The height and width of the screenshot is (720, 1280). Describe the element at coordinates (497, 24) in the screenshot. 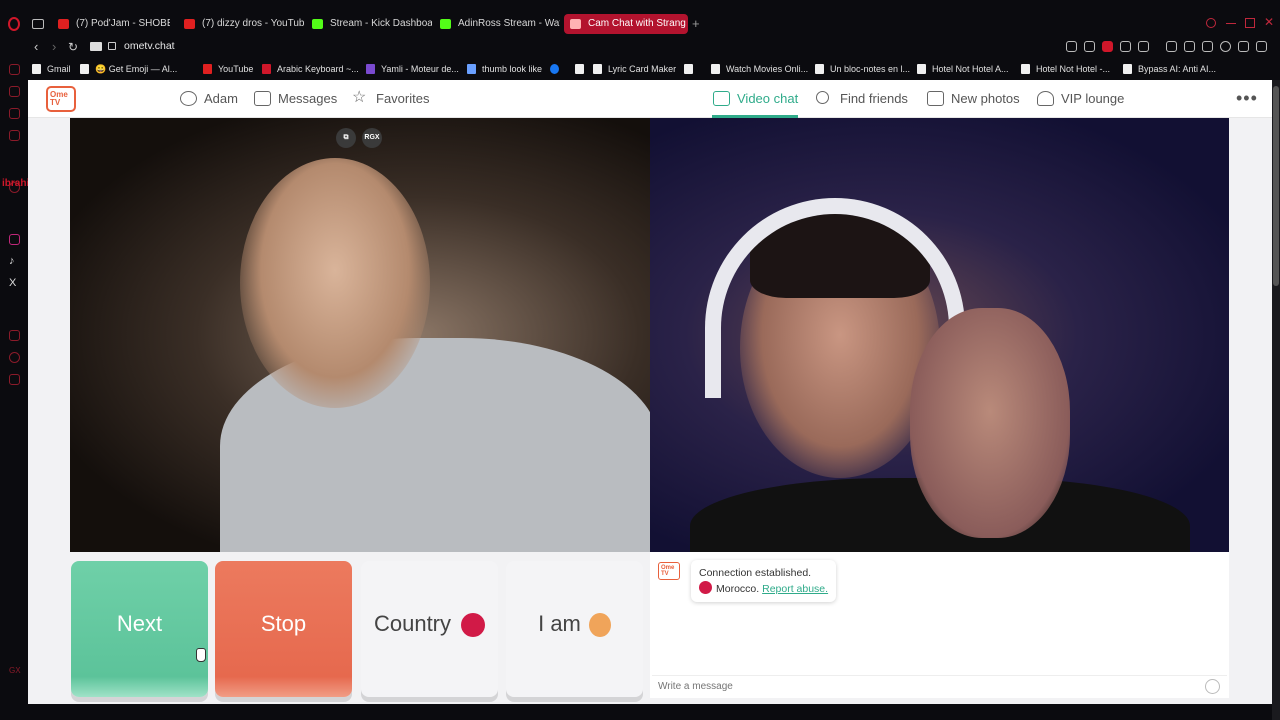

I see `browser-tab: AdinRoss Stream - Watch` at that location.